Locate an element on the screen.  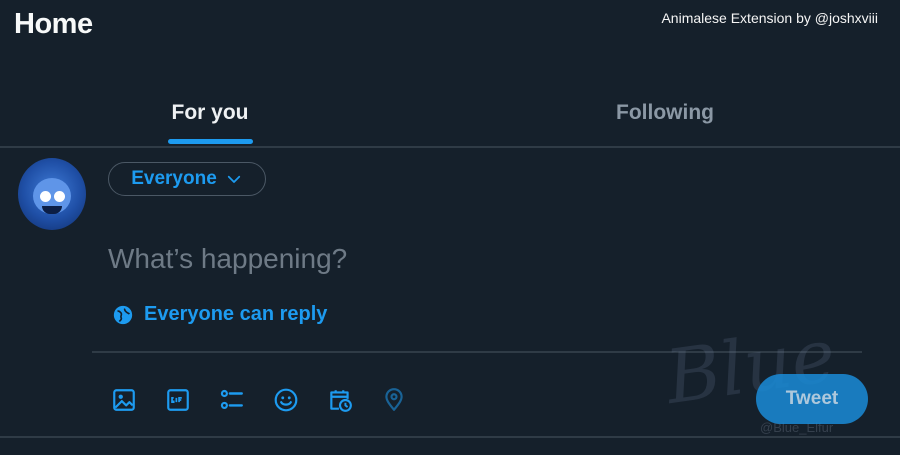
compose-text-input is located at coordinates (368, 259).